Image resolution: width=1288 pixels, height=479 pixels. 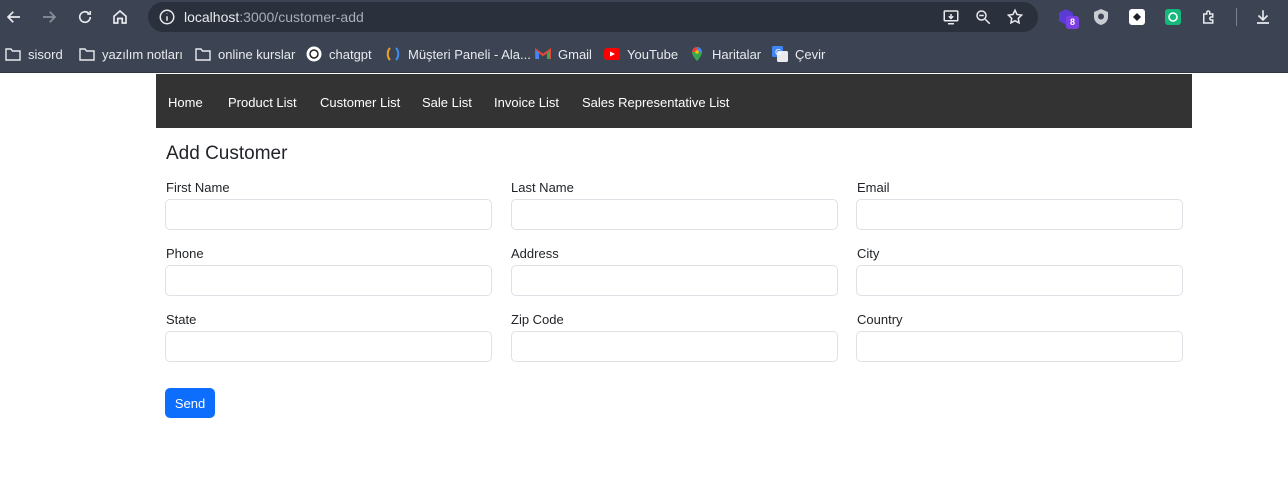 I want to click on bookmark-youtube: YouTube, so click(x=641, y=54).